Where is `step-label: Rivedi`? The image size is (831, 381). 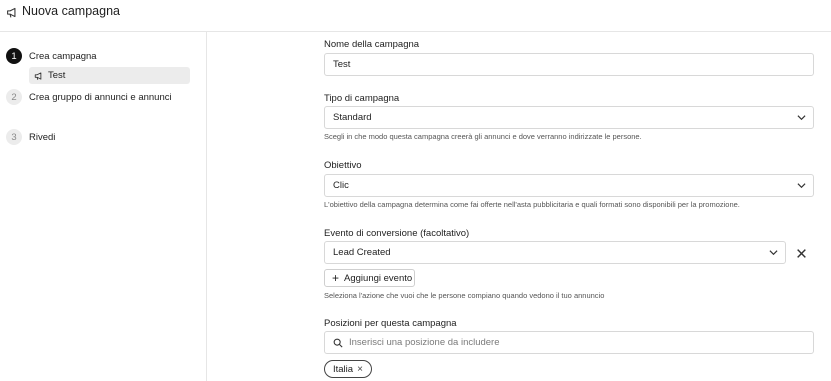
step-label: Rivedi is located at coordinates (42, 137).